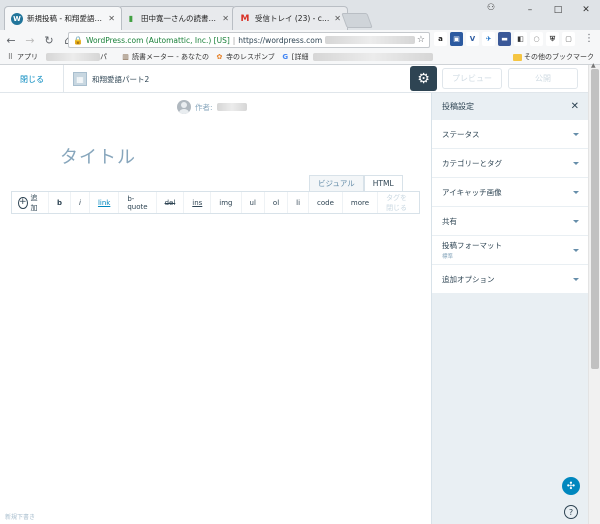 The image size is (600, 524). Describe the element at coordinates (184, 107) in the screenshot. I see `avatar` at that location.